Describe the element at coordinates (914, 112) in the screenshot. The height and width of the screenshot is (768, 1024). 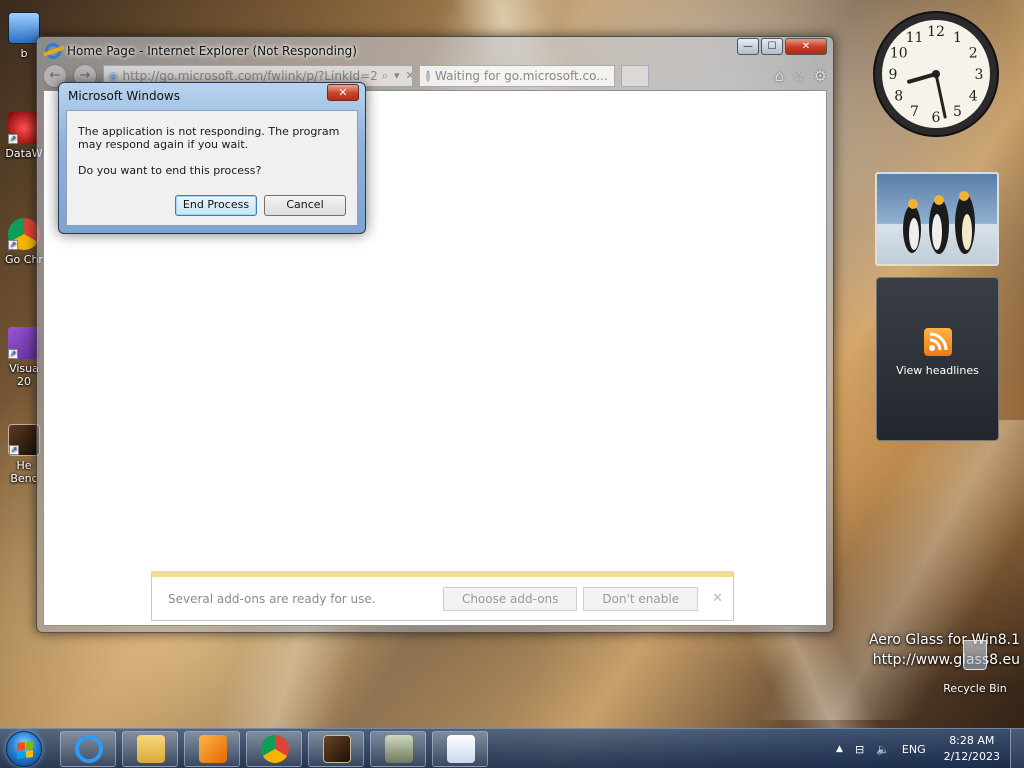
I see `clock-number: 7` at that location.